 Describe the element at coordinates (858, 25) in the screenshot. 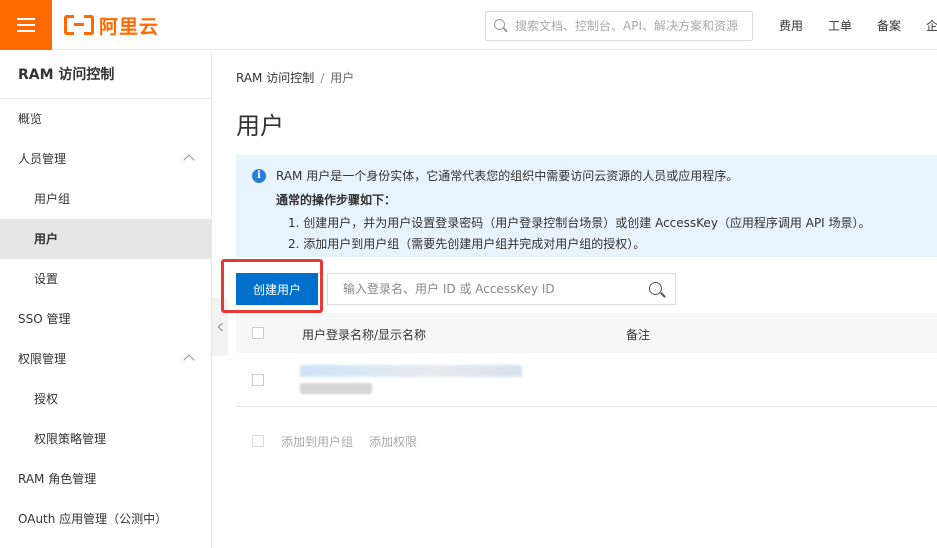

I see `top-nav: 费用 工单 备案 企` at that location.